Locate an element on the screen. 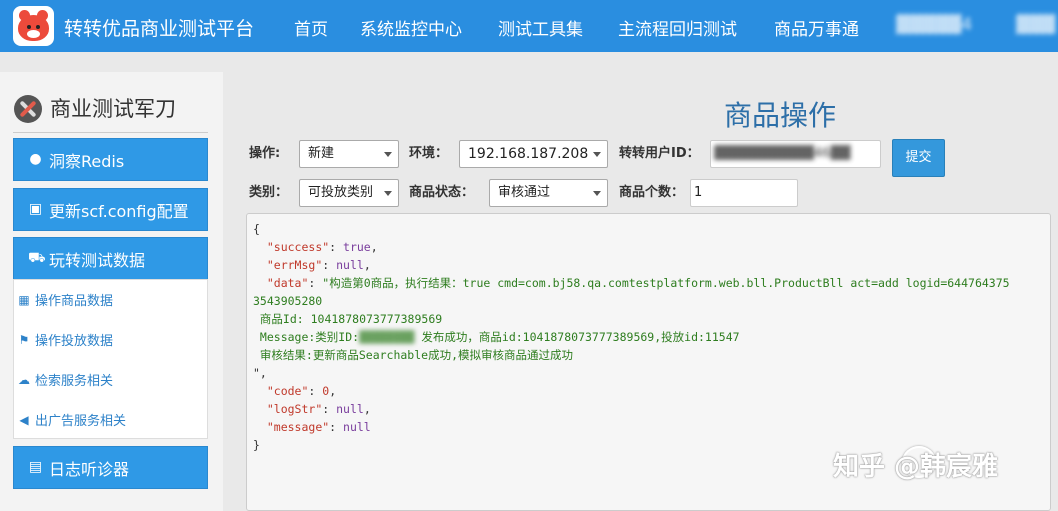 The image size is (1058, 511). json-data-end: ", is located at coordinates (260, 373).